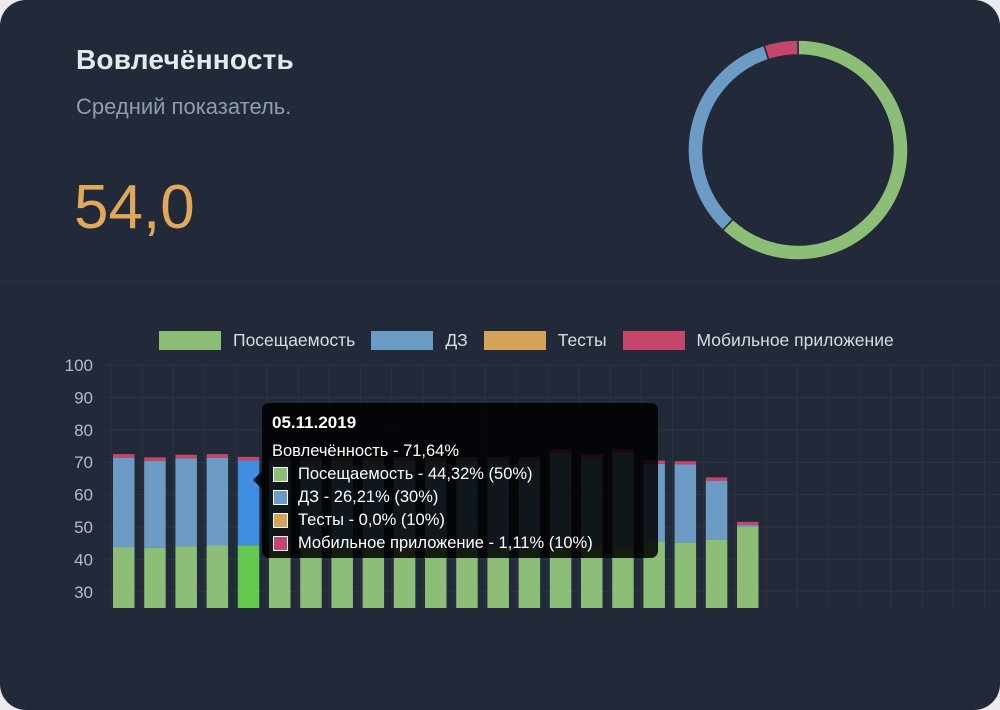 This screenshot has height=710, width=1000. I want to click on donut-chart, so click(798, 150).